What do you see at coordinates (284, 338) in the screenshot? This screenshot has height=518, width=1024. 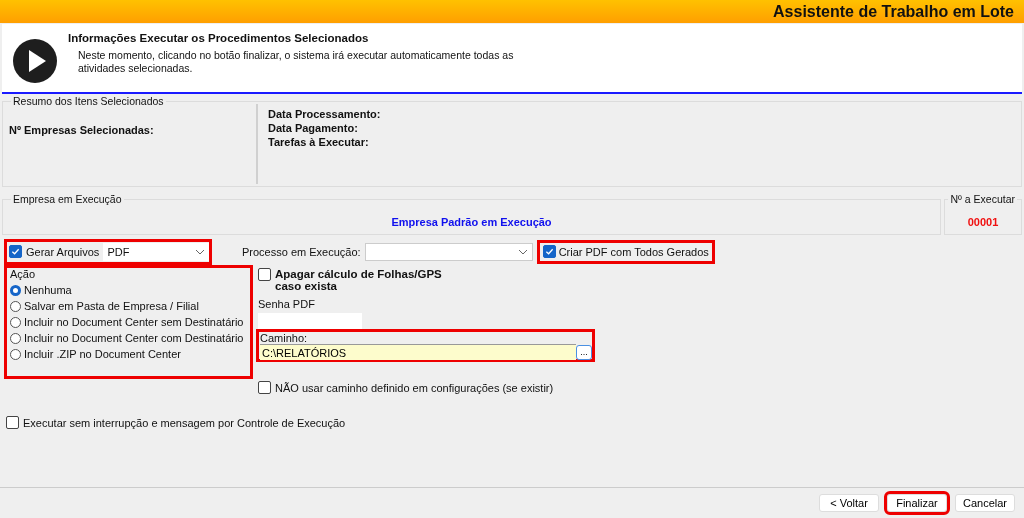 I see `field-label: Caminho:` at bounding box center [284, 338].